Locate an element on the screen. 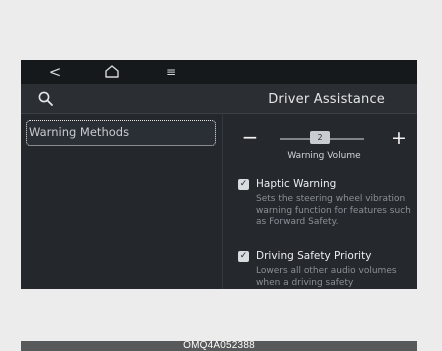 This screenshot has width=442, height=351. option-title: Driving Safety Priority is located at coordinates (314, 256).